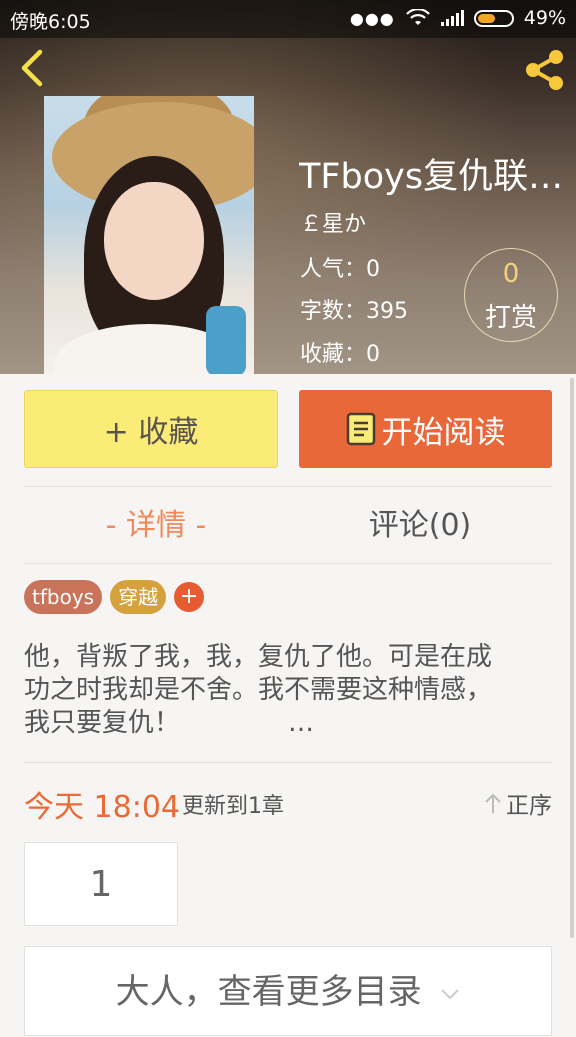  I want to click on sort-order-label: 正序, so click(529, 806).